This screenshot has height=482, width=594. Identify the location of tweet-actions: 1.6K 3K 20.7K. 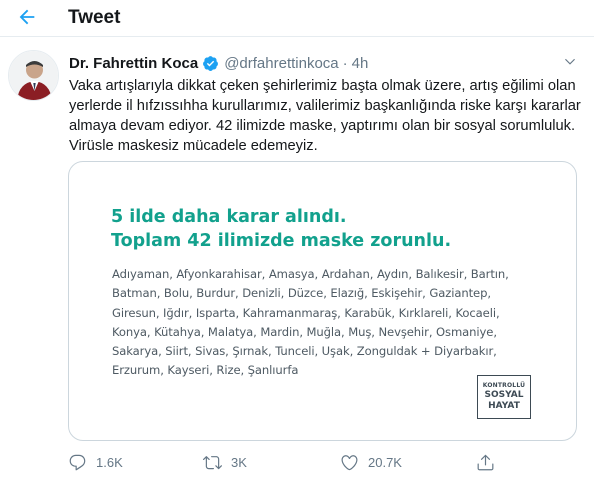
(297, 462).